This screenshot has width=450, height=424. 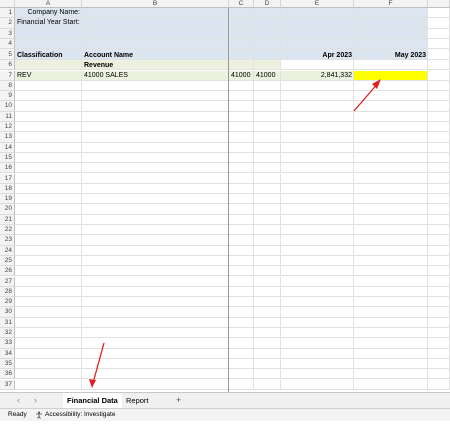 What do you see at coordinates (7, 322) in the screenshot?
I see `row-header: 31` at bounding box center [7, 322].